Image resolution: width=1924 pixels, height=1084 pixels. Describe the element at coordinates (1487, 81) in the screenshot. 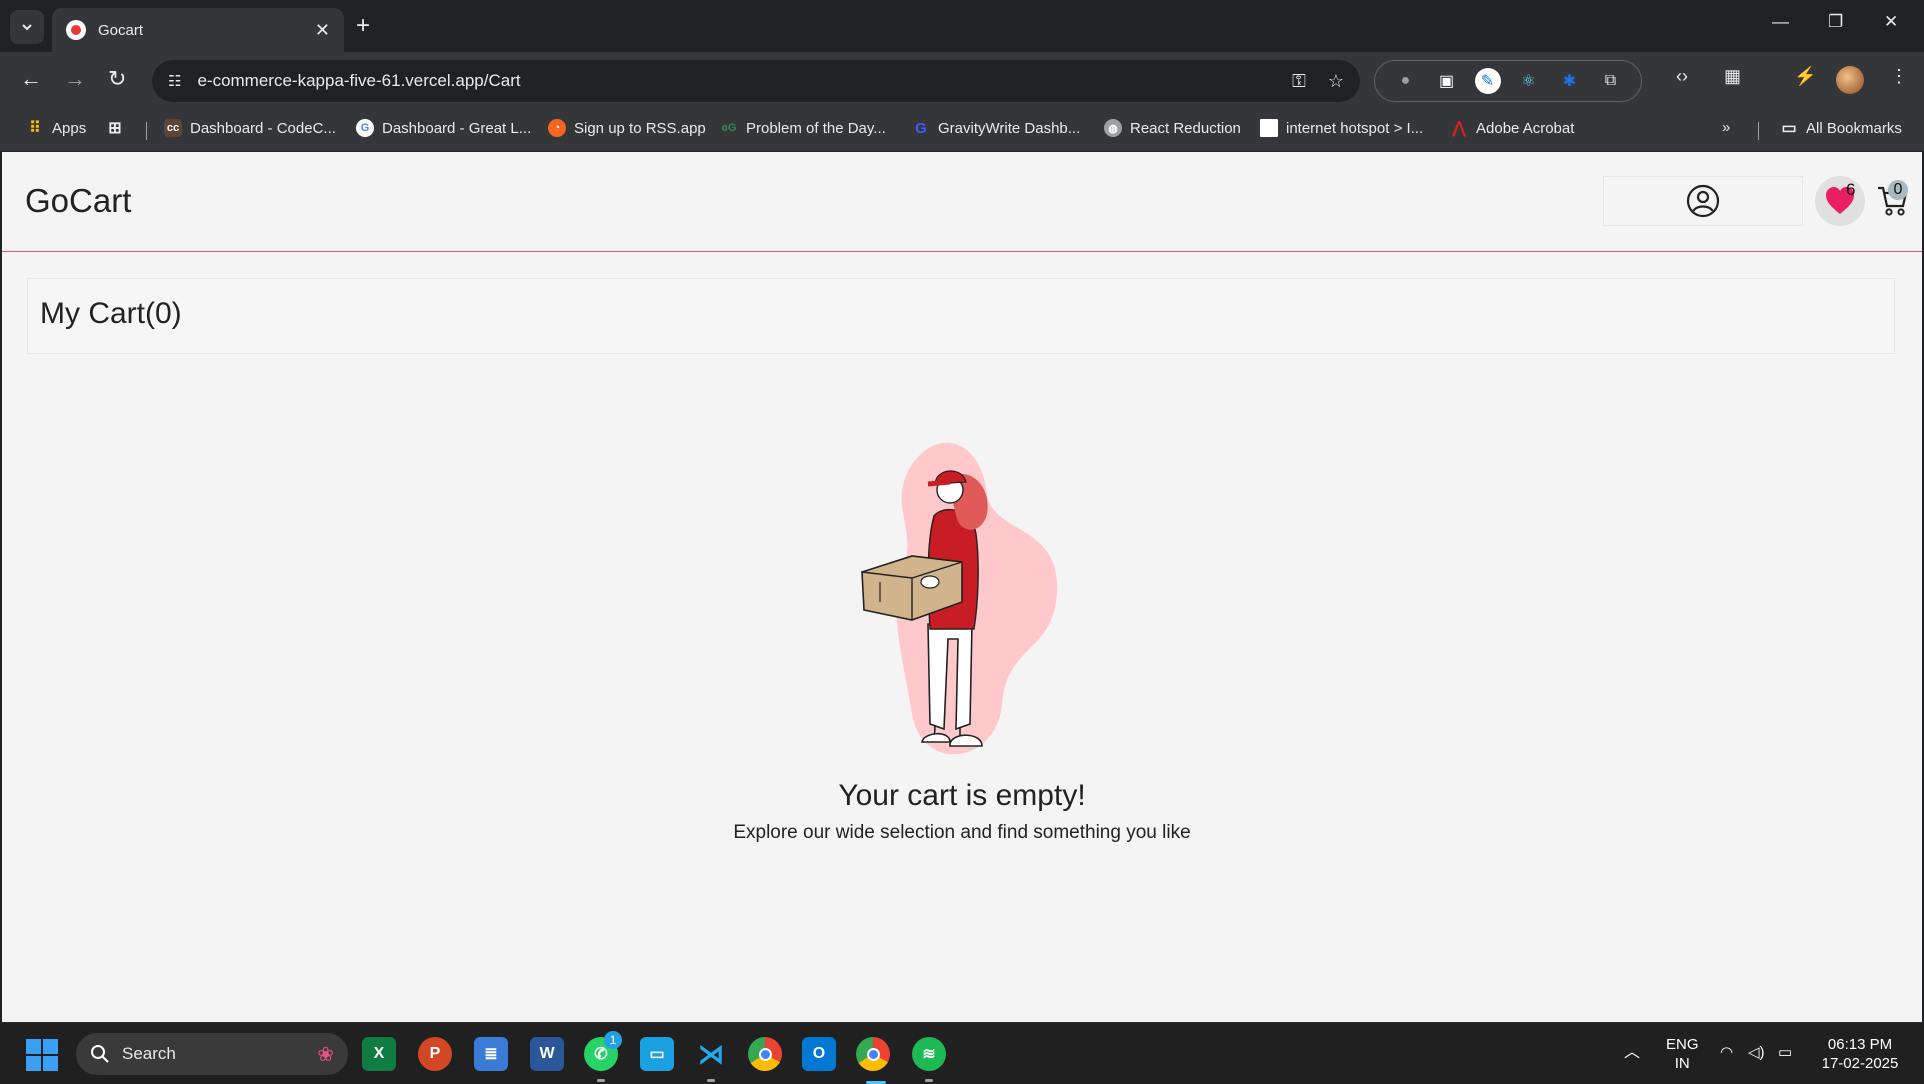

I see `extension-pen-icon: ✎` at that location.